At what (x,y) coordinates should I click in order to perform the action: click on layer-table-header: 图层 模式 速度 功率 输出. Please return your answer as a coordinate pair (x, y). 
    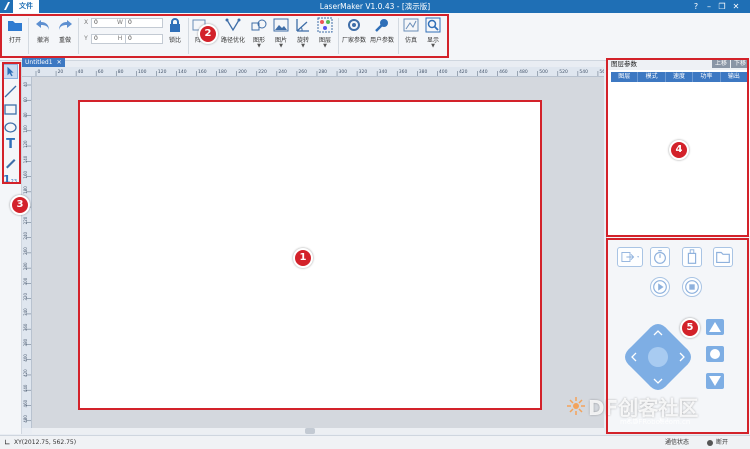
    Looking at the image, I should click on (680, 77).